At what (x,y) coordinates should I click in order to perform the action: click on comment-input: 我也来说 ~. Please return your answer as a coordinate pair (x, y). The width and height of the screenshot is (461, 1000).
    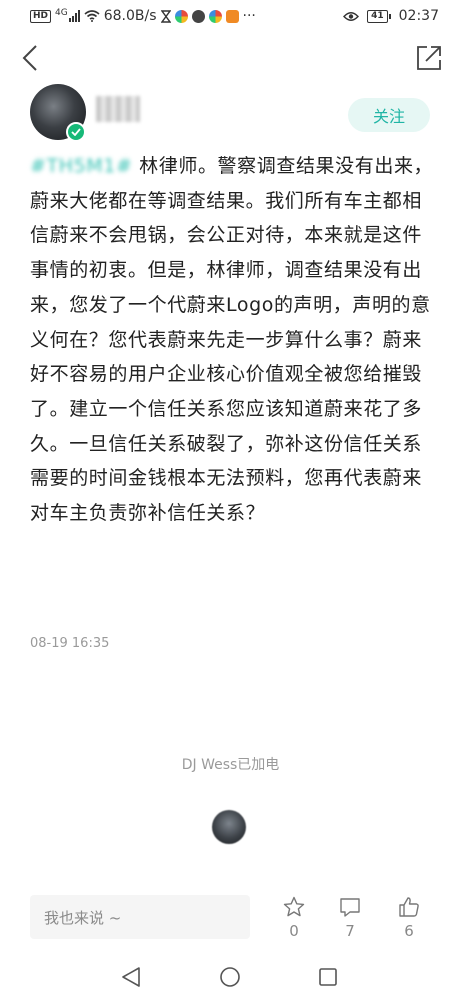
    Looking at the image, I should click on (140, 917).